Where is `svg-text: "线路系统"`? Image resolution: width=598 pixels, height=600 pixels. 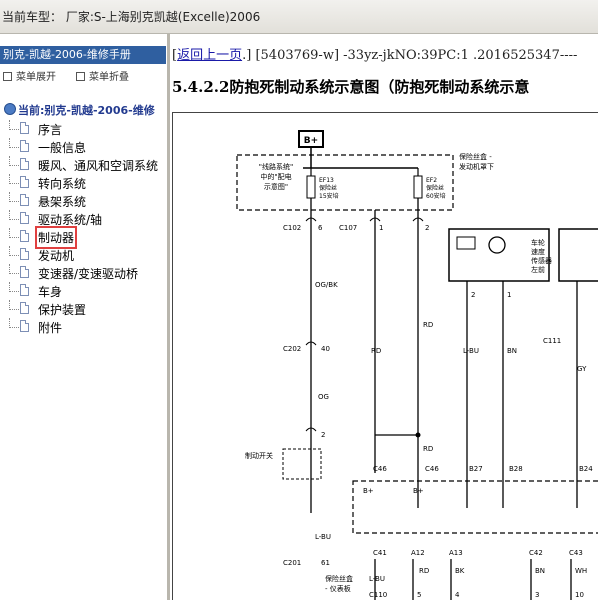
svg-text: "线路系统" is located at coordinates (276, 166).